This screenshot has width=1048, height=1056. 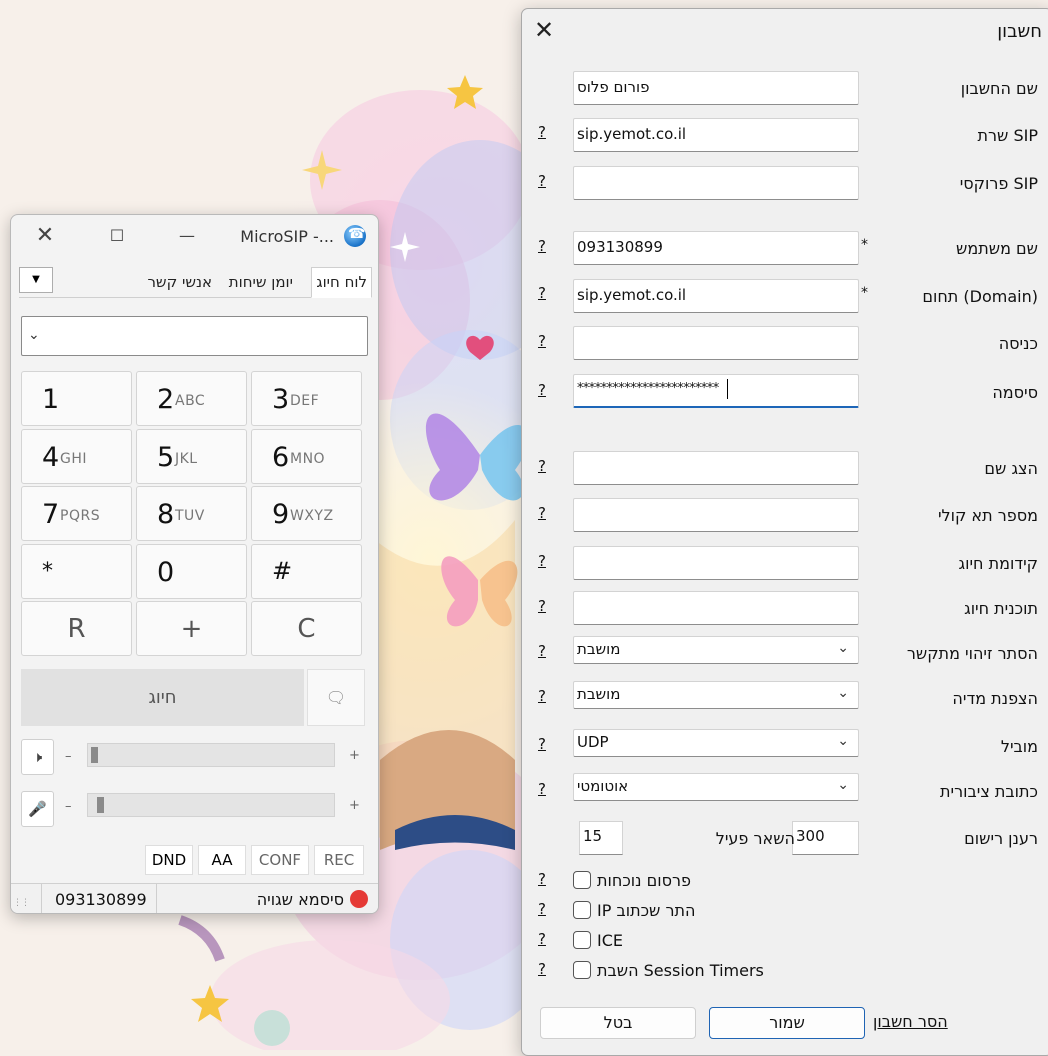 I want to click on publish-presence-checkbox, so click(x=582, y=880).